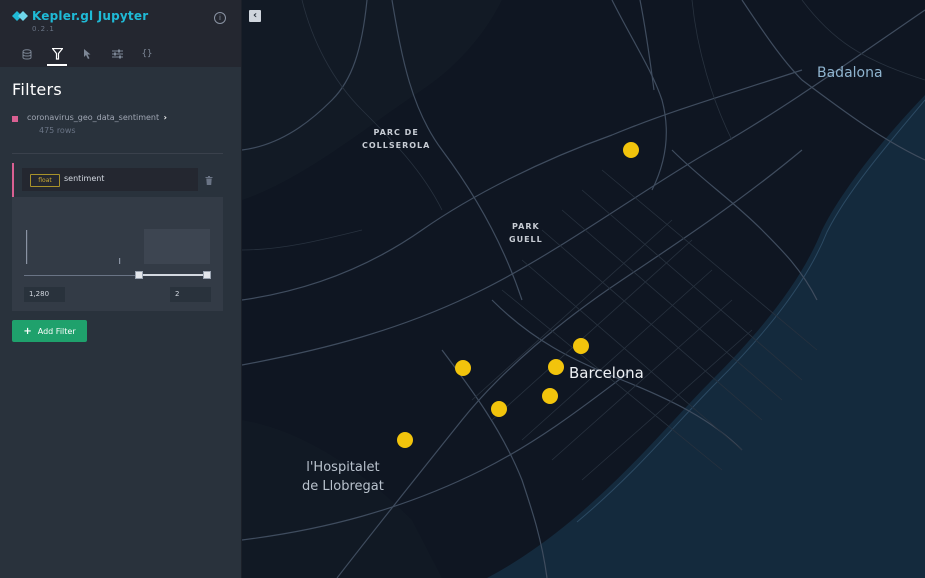 This screenshot has height=578, width=925. What do you see at coordinates (57, 130) in the screenshot?
I see `dataset-row-count: 475 rows` at bounding box center [57, 130].